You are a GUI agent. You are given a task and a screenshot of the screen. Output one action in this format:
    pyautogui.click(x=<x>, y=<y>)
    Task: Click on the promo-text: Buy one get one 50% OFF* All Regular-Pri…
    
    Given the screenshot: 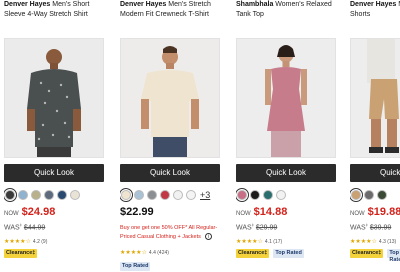 What is the action you would take?
    pyautogui.click(x=172, y=233)
    